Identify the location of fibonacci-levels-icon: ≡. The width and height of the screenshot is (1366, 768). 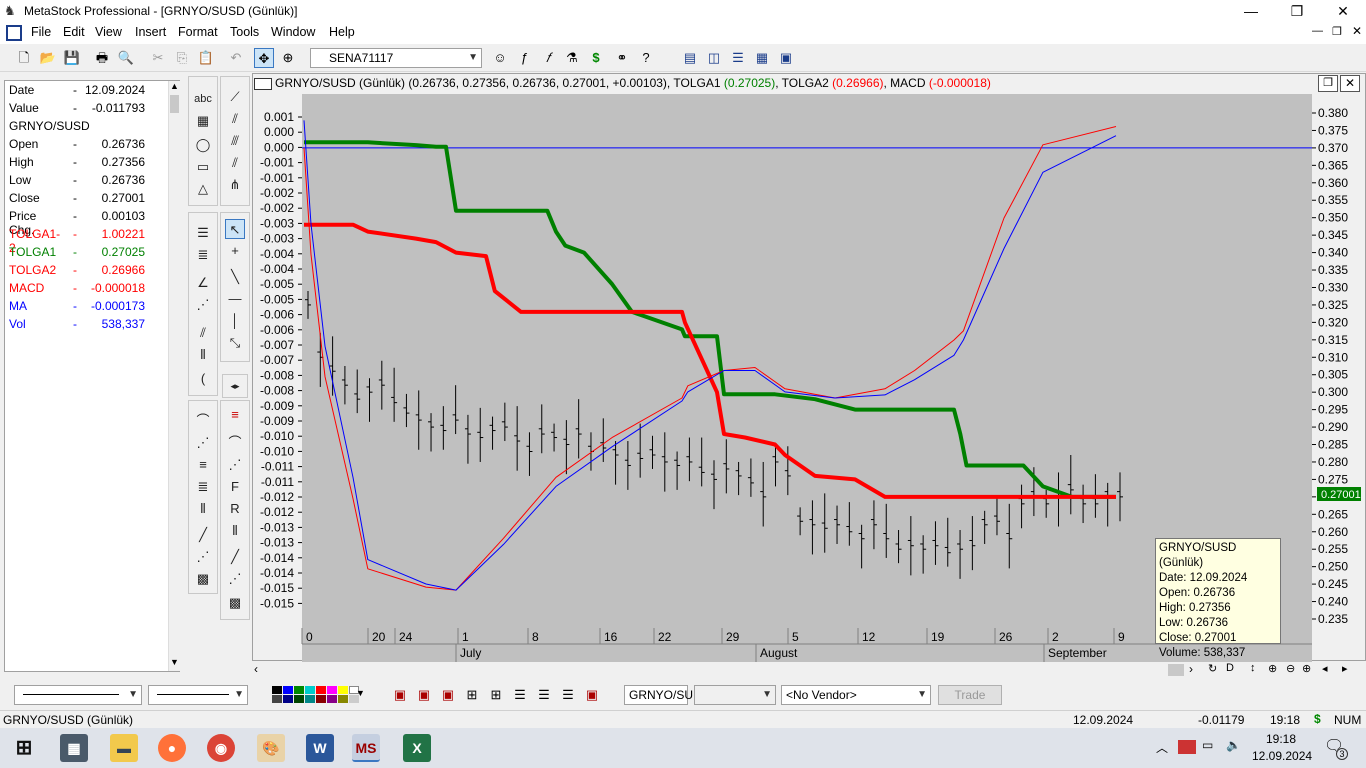
(203, 465).